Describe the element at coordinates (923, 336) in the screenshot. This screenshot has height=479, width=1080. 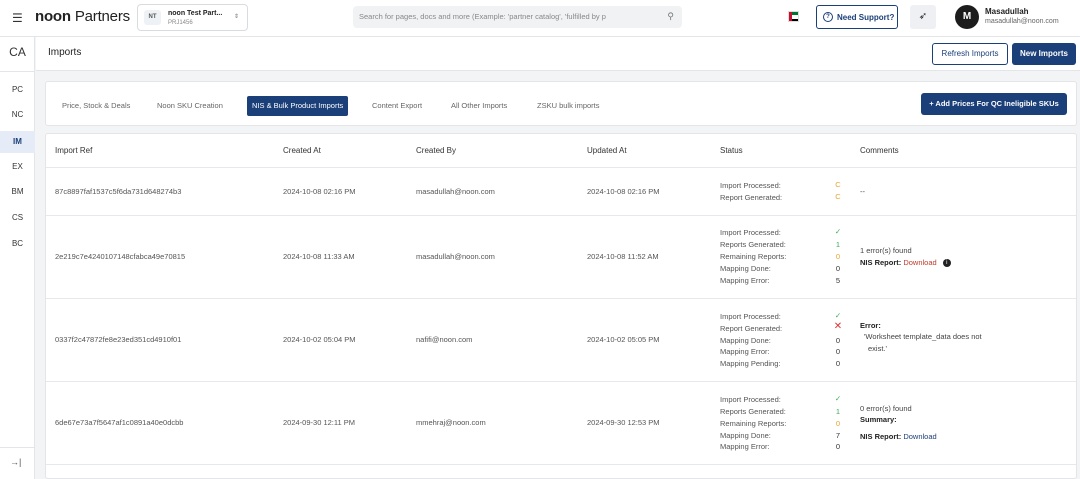
I see `comment-text: 'Worksheet template_data does not` at that location.